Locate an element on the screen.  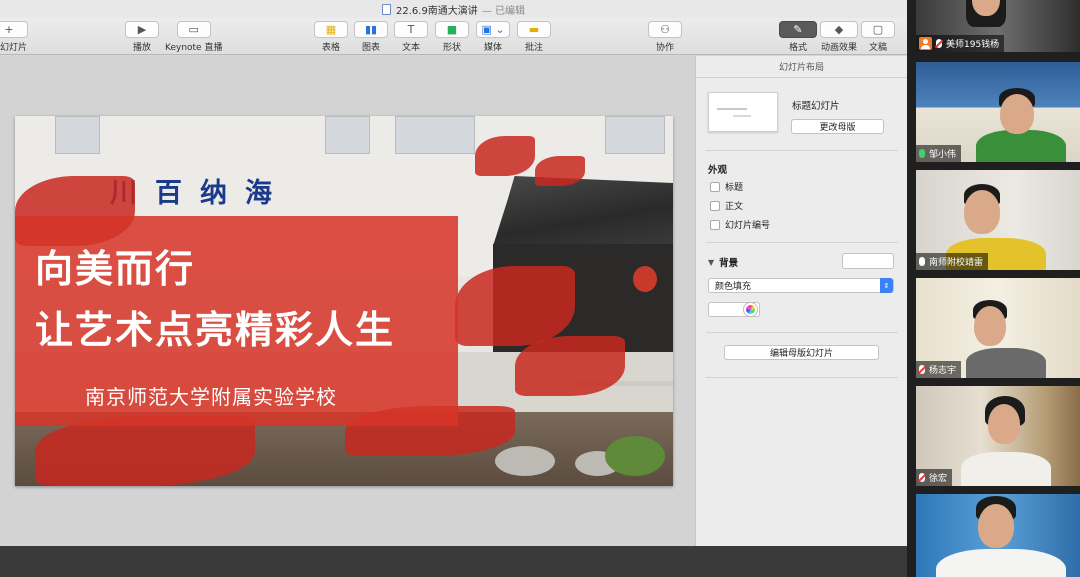
disclosure-triangle-icon: ▼ is located at coordinates (711, 262).